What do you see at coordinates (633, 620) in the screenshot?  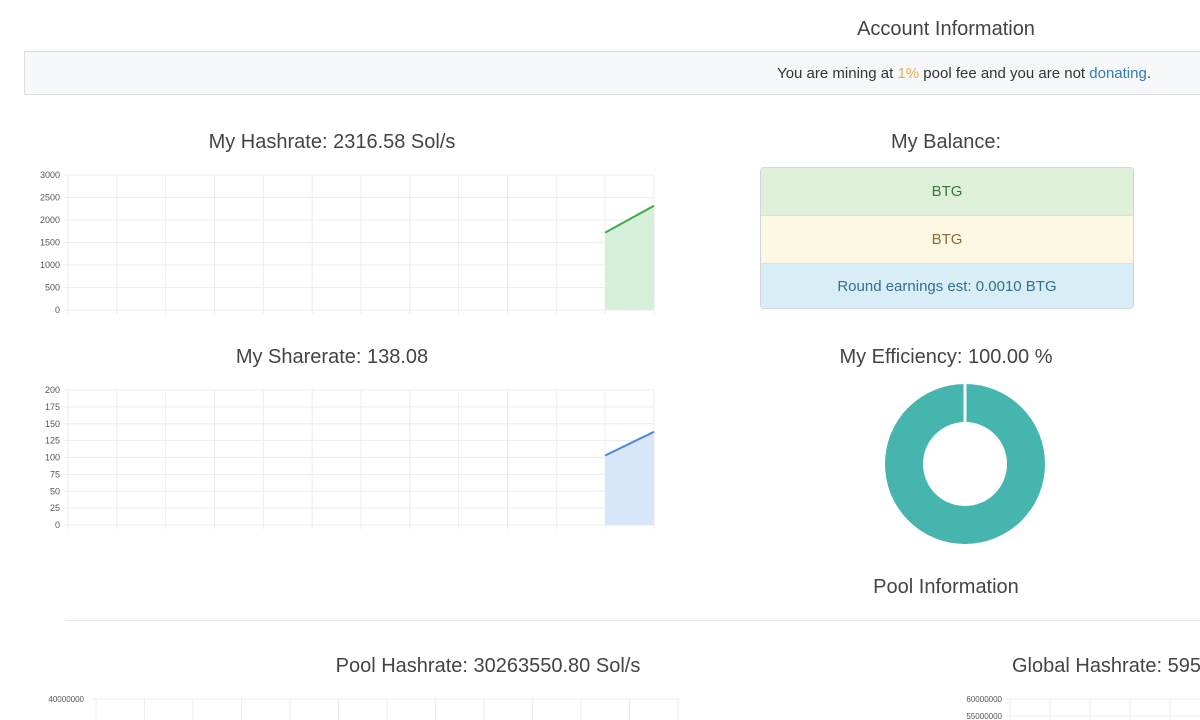 I see `section-divider` at bounding box center [633, 620].